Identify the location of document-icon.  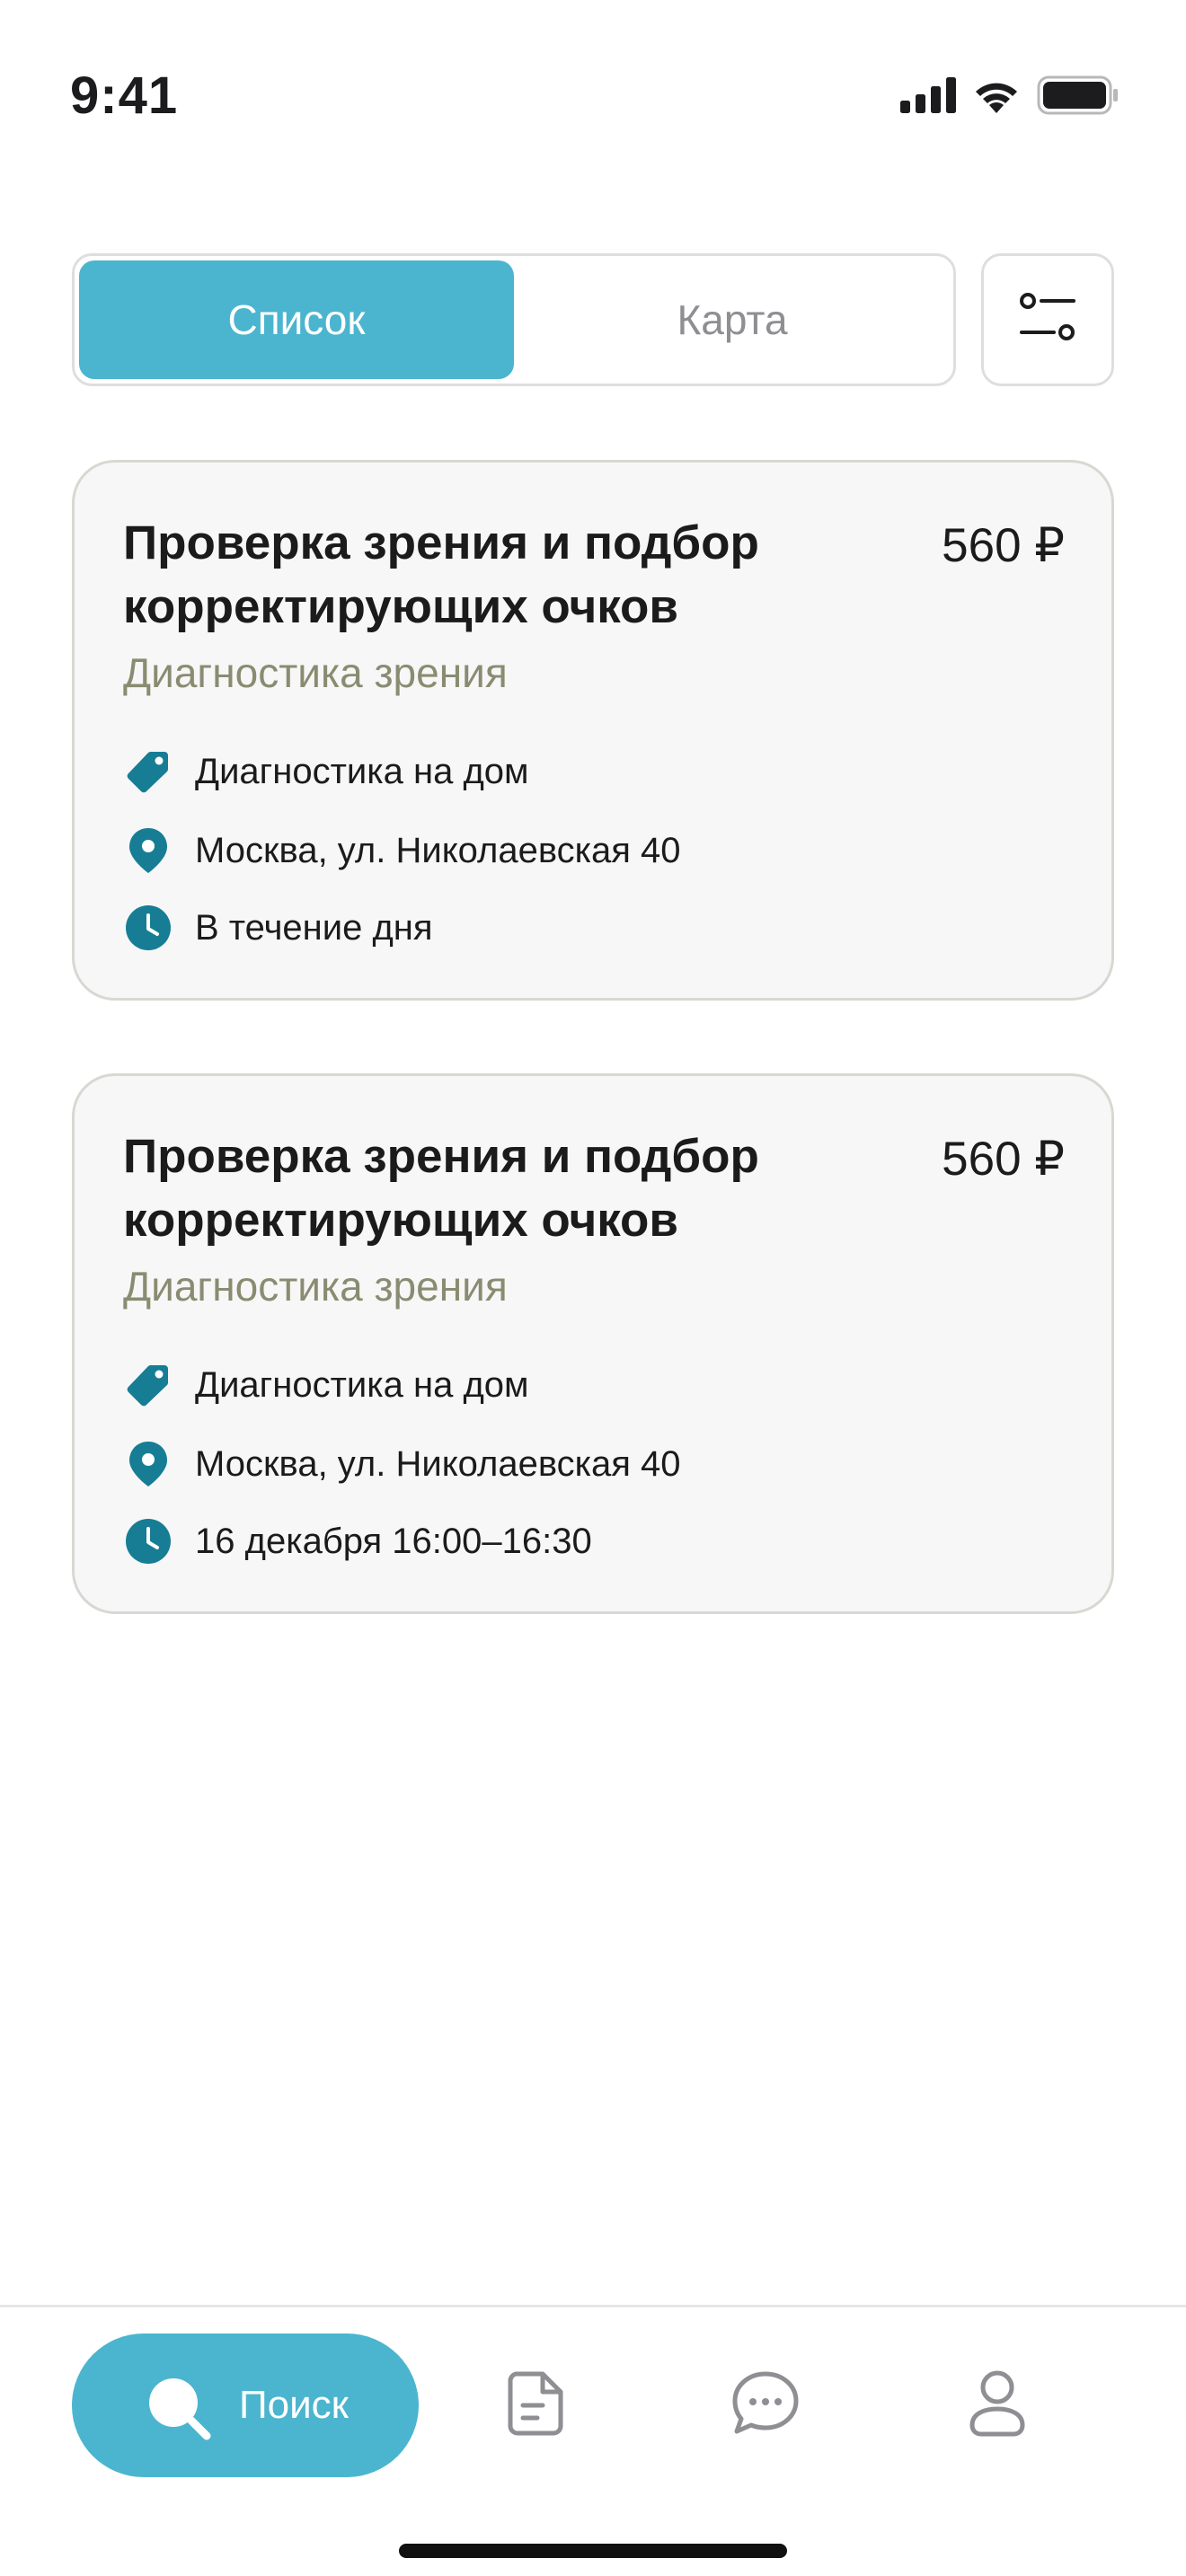
(535, 2405).